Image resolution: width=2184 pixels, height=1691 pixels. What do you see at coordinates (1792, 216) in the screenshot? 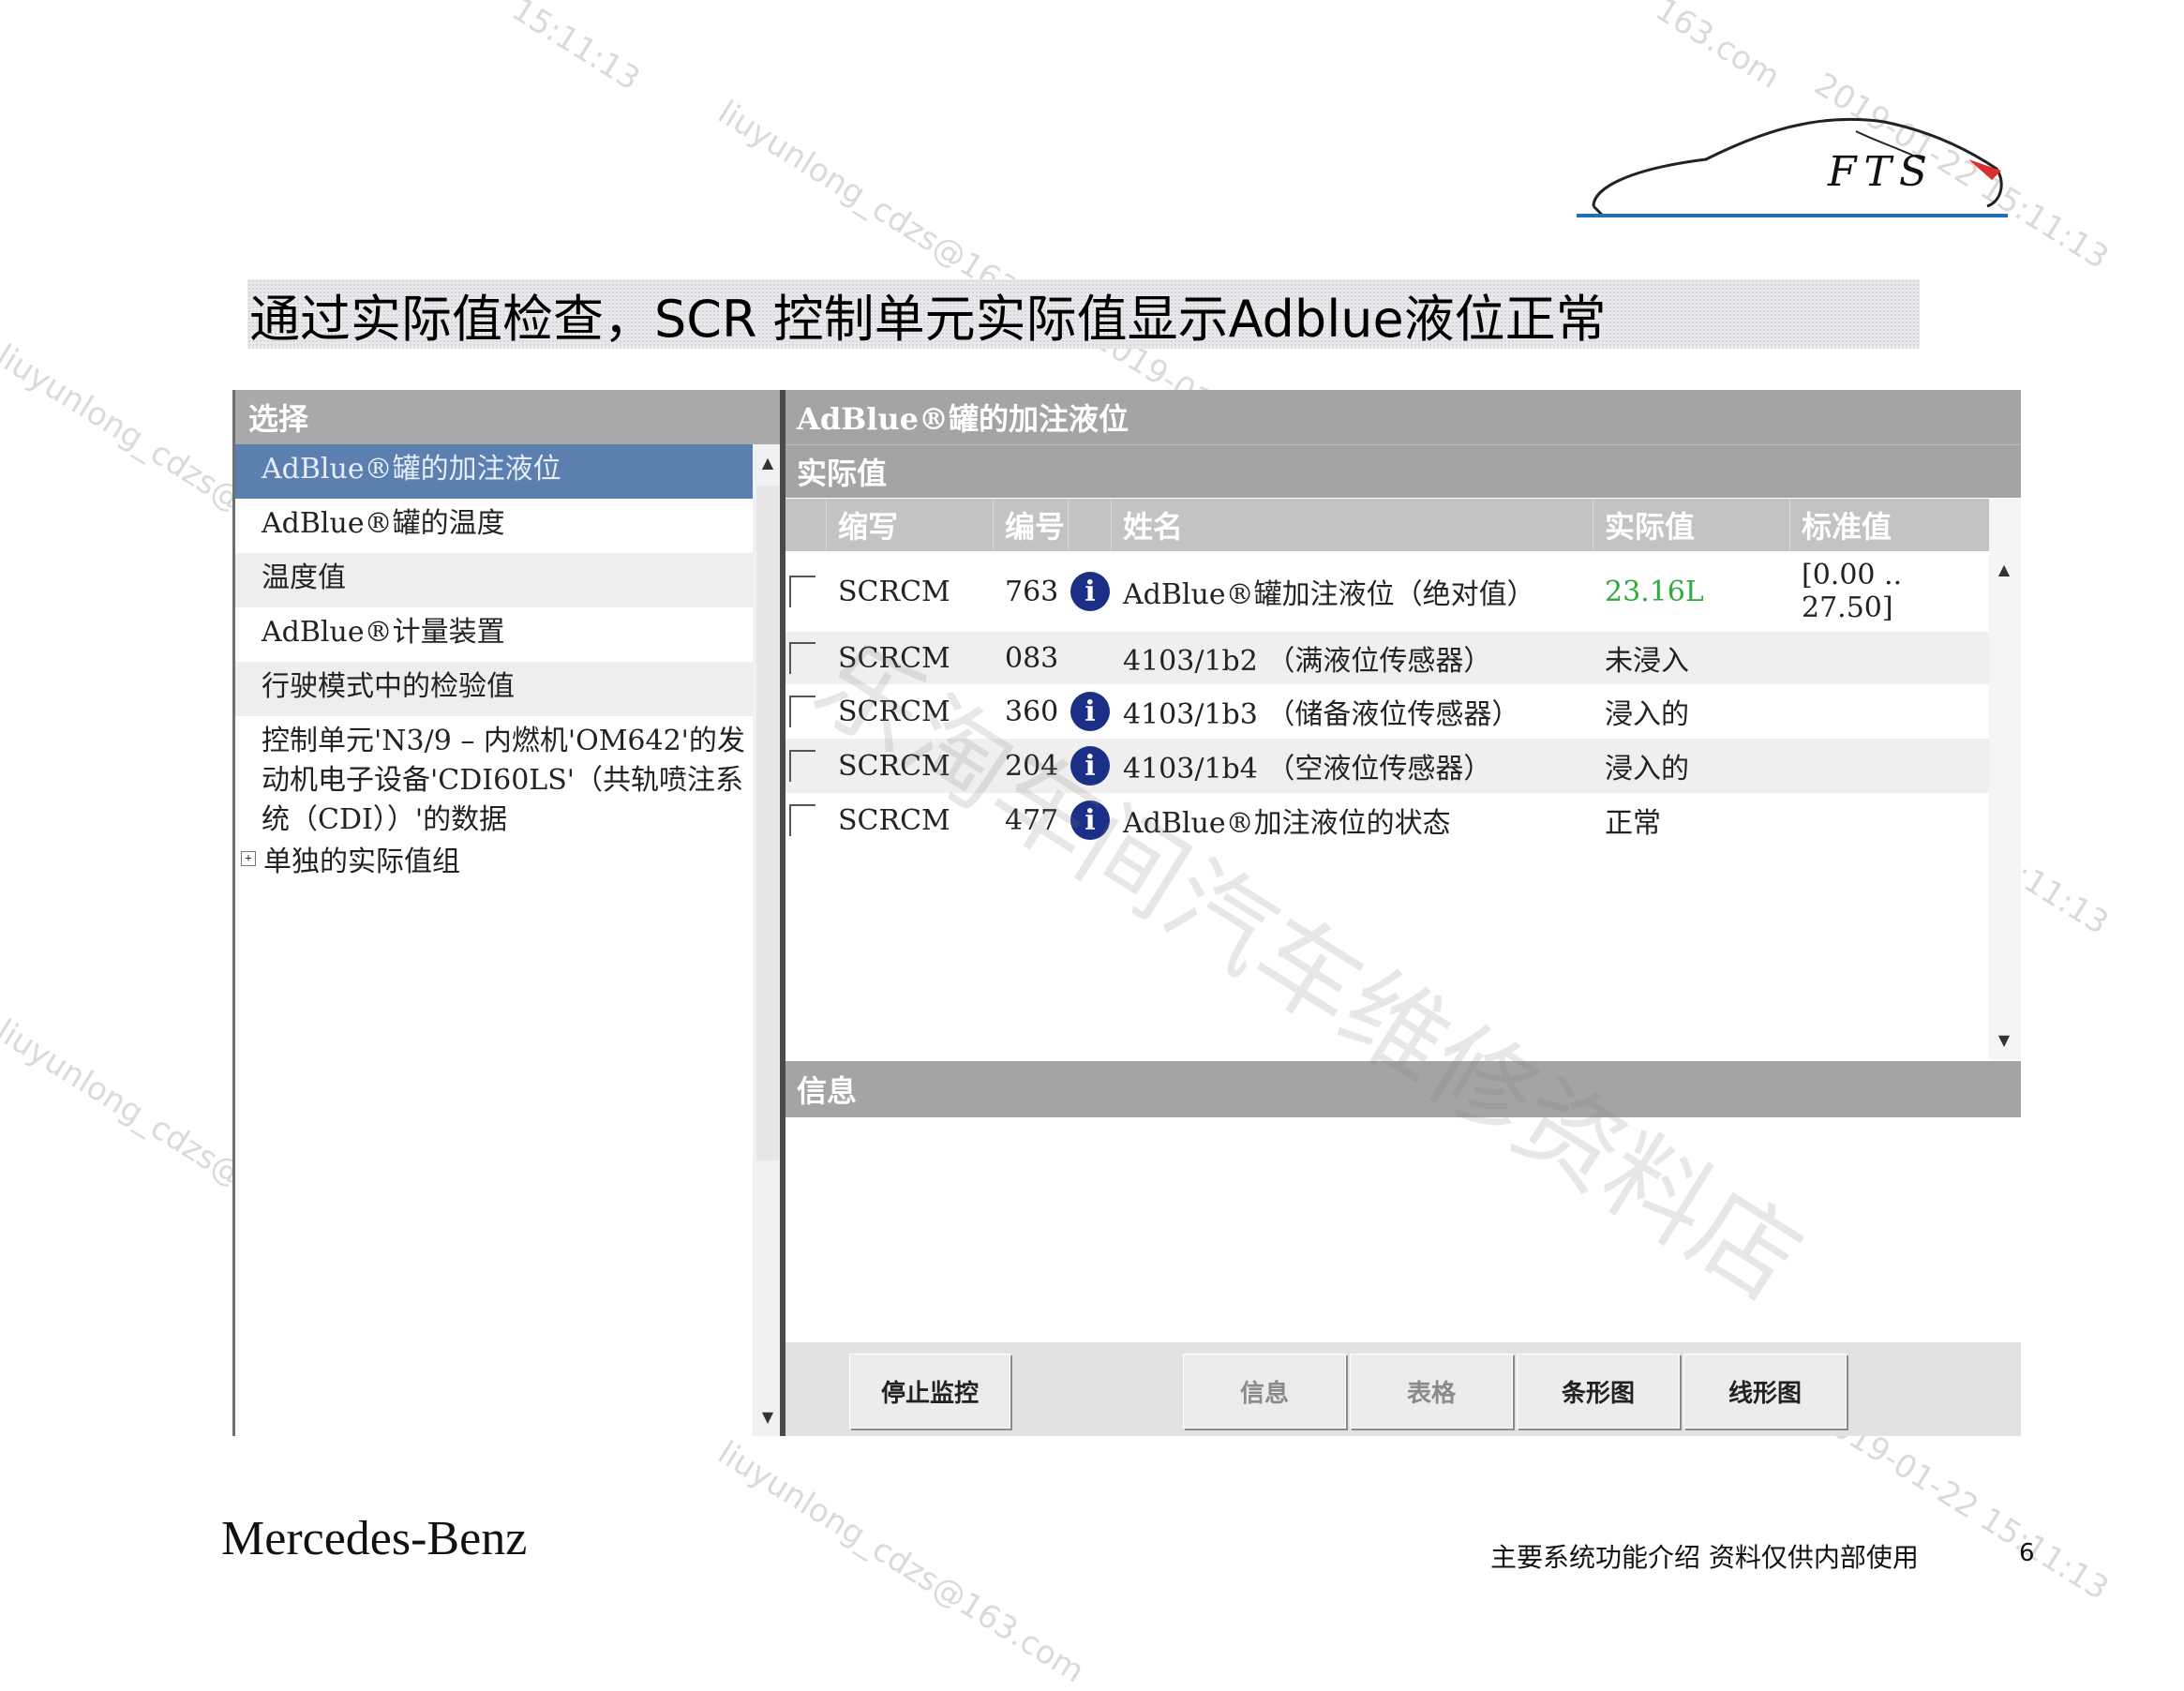
I see `logo-rule` at bounding box center [1792, 216].